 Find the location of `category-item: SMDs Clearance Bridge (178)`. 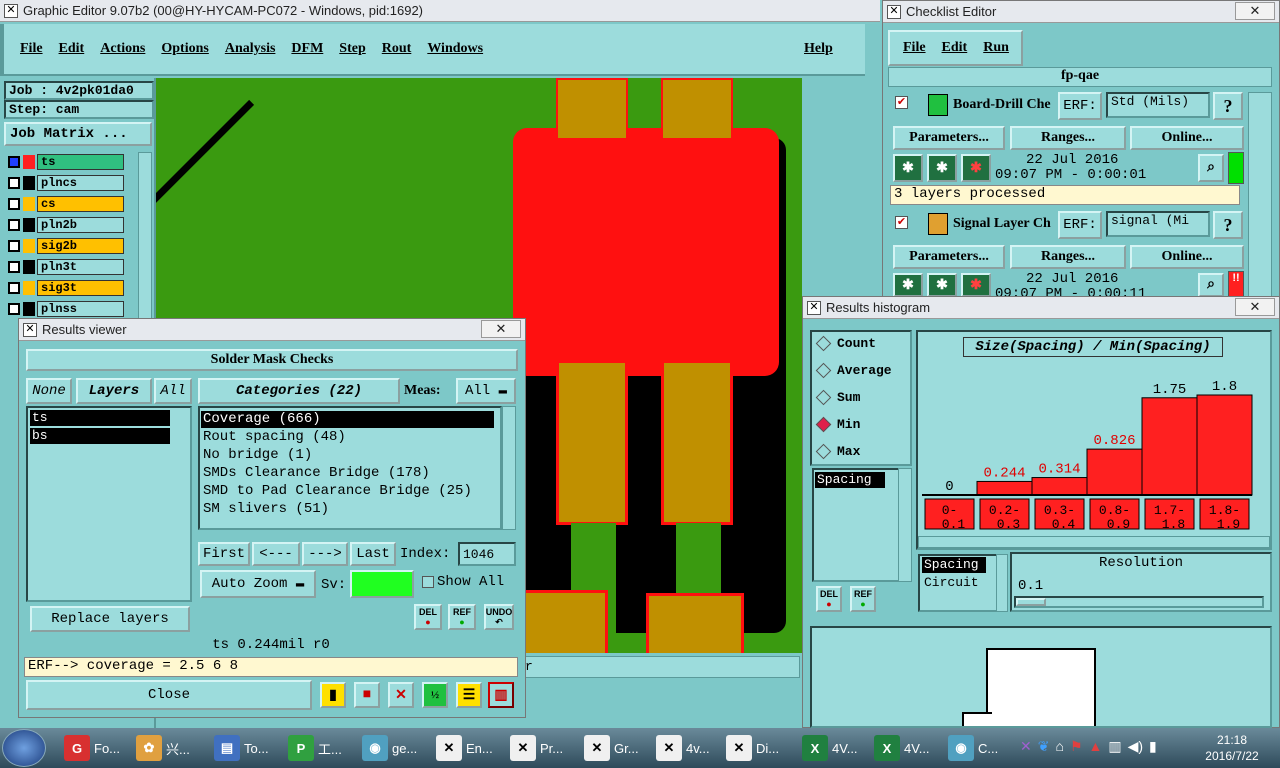

category-item: SMDs Clearance Bridge (178) is located at coordinates (347, 473).